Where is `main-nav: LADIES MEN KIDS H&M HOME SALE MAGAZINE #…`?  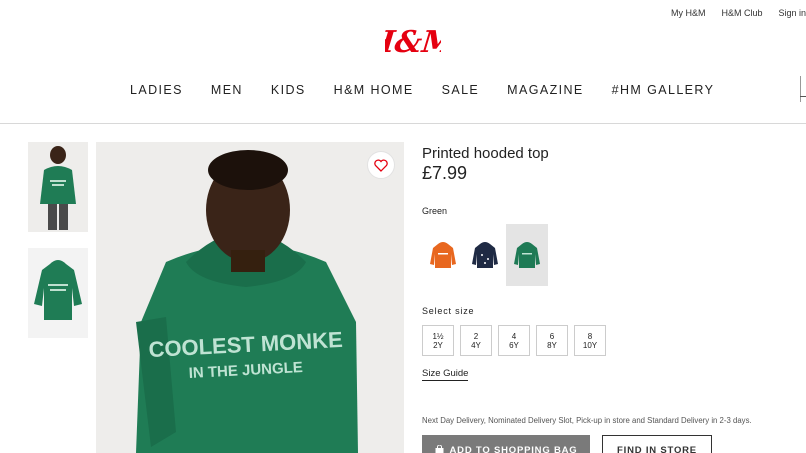
main-nav: LADIES MEN KIDS H&M HOME SALE MAGAZINE #… is located at coordinates (436, 90).